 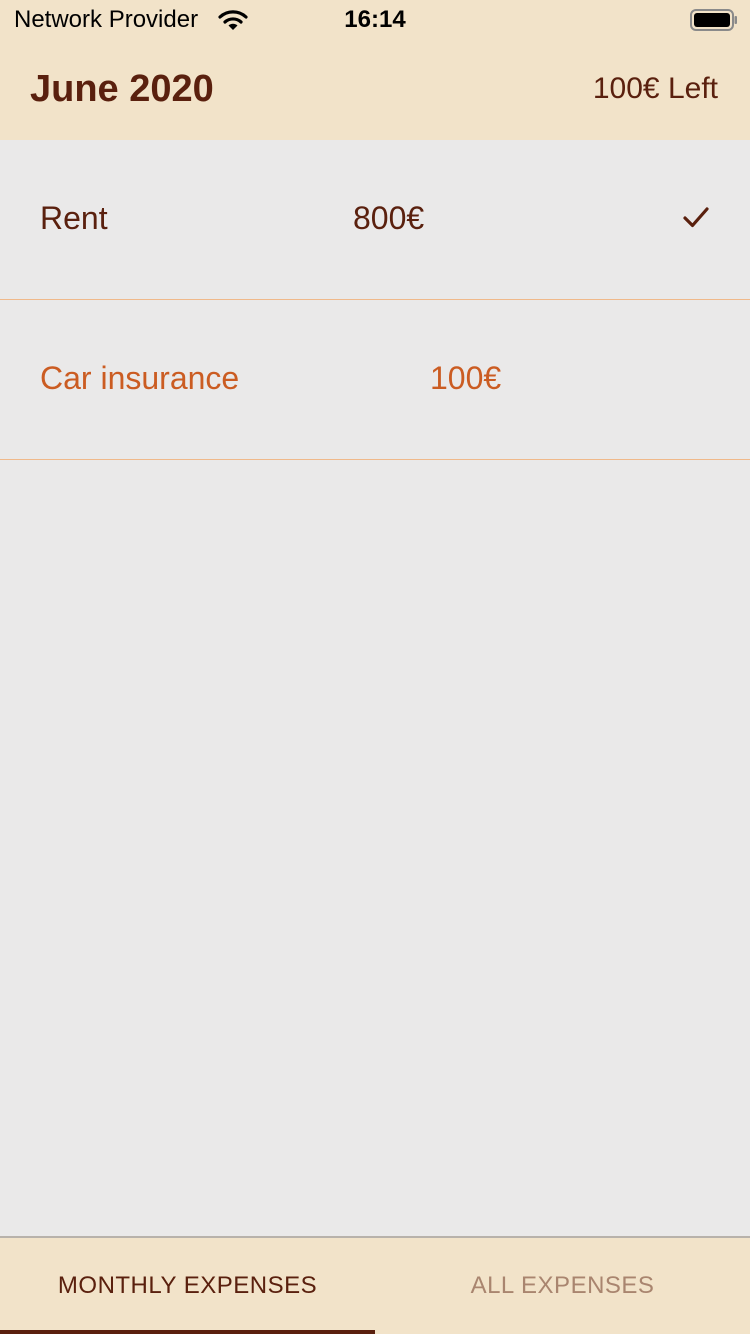 I want to click on tab-bar: MONTHLY EXPENSES ALL EXPENSES, so click(x=375, y=1285).